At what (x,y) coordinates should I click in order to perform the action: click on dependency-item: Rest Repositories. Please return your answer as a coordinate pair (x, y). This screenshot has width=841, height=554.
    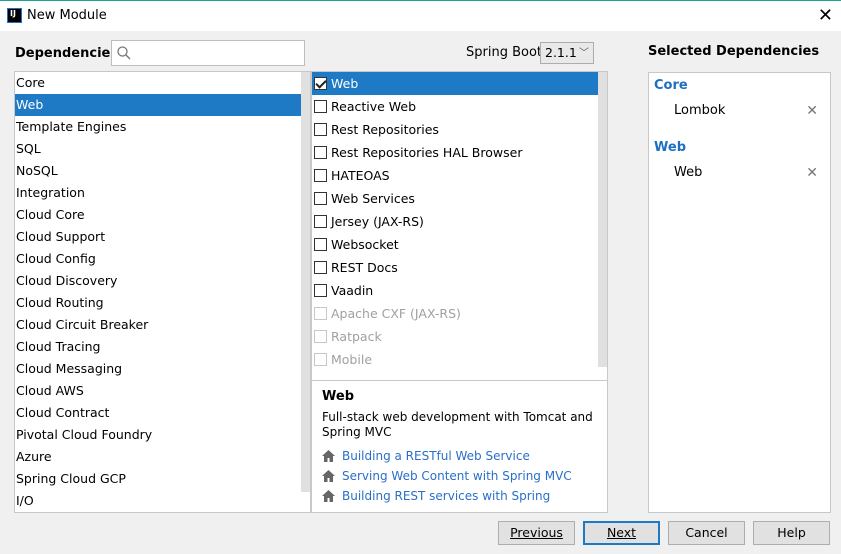
    Looking at the image, I should click on (459, 129).